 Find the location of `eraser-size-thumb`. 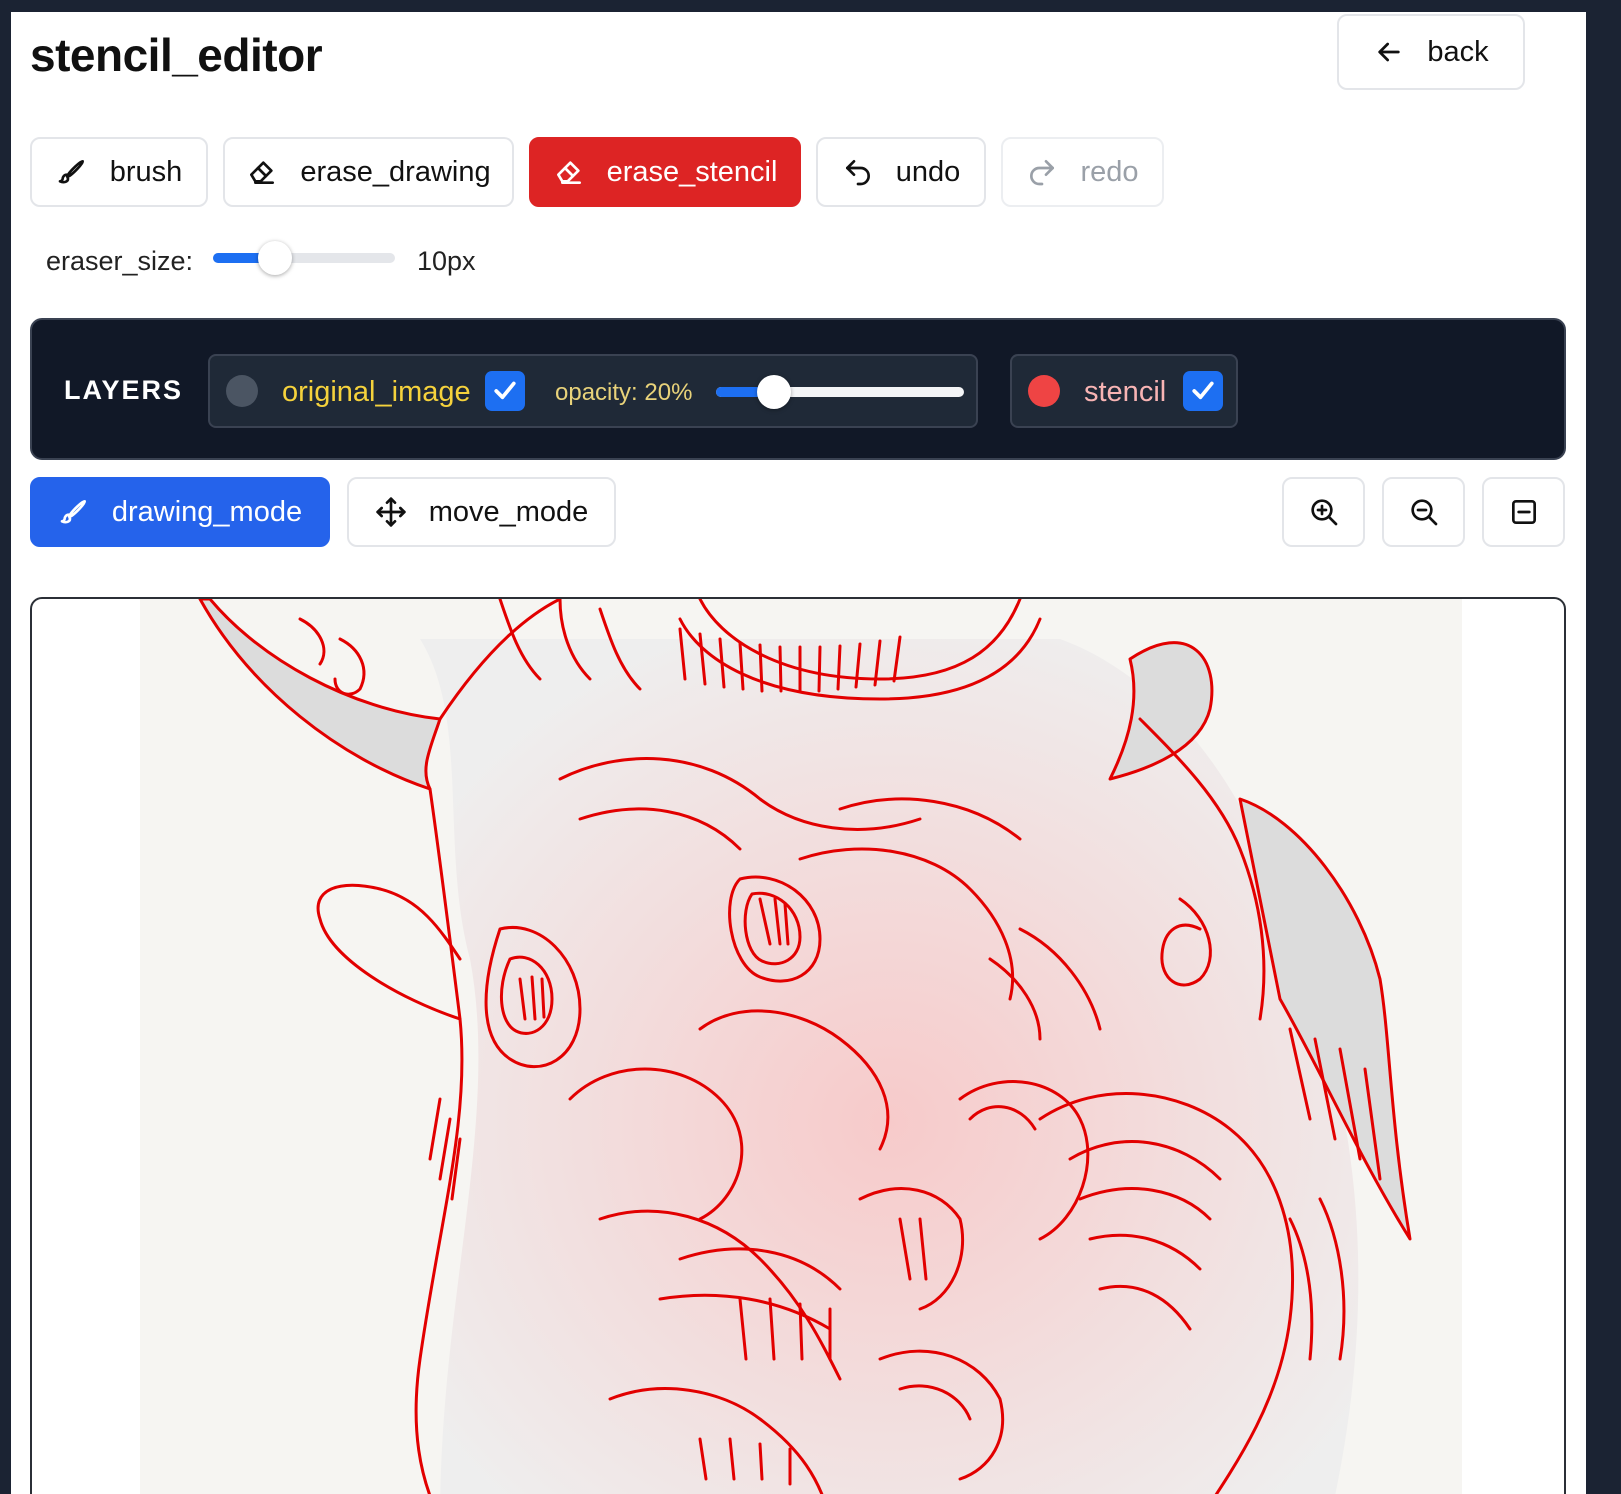

eraser-size-thumb is located at coordinates (275, 258).